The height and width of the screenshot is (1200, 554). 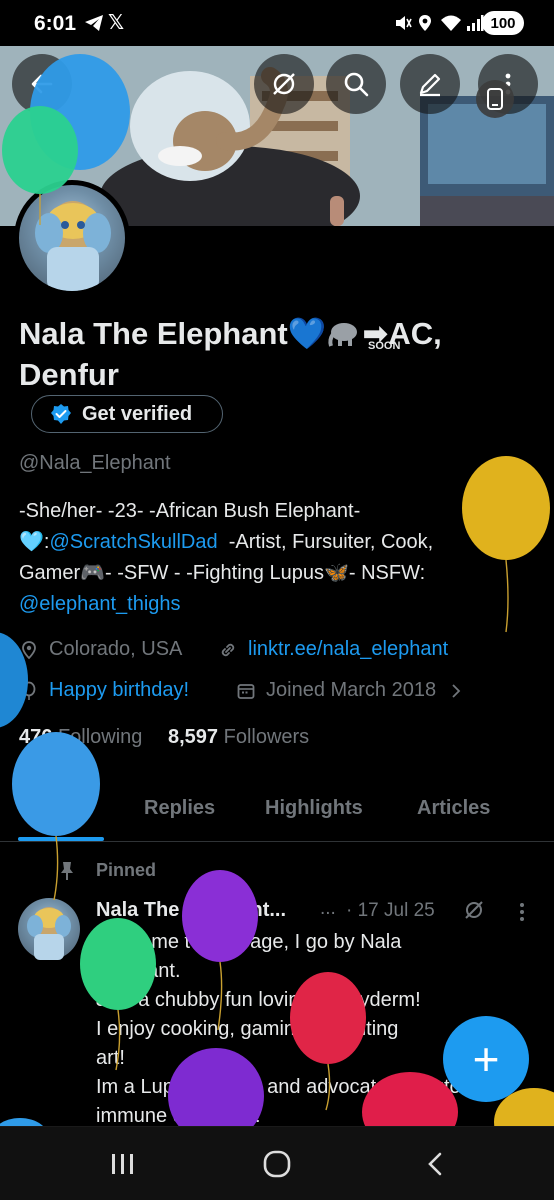 I want to click on bio-line-2: -Artist, Fursuiter, Cook,, so click(x=325, y=542).